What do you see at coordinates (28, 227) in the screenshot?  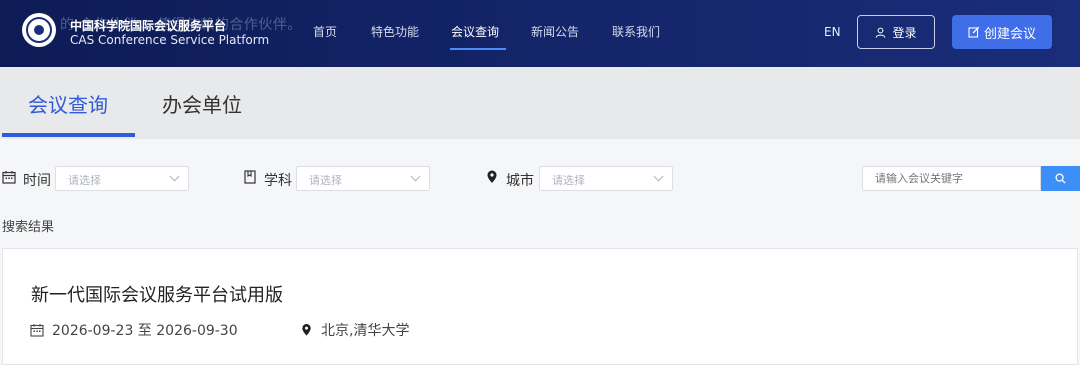 I see `search-results-label: 搜索结果` at bounding box center [28, 227].